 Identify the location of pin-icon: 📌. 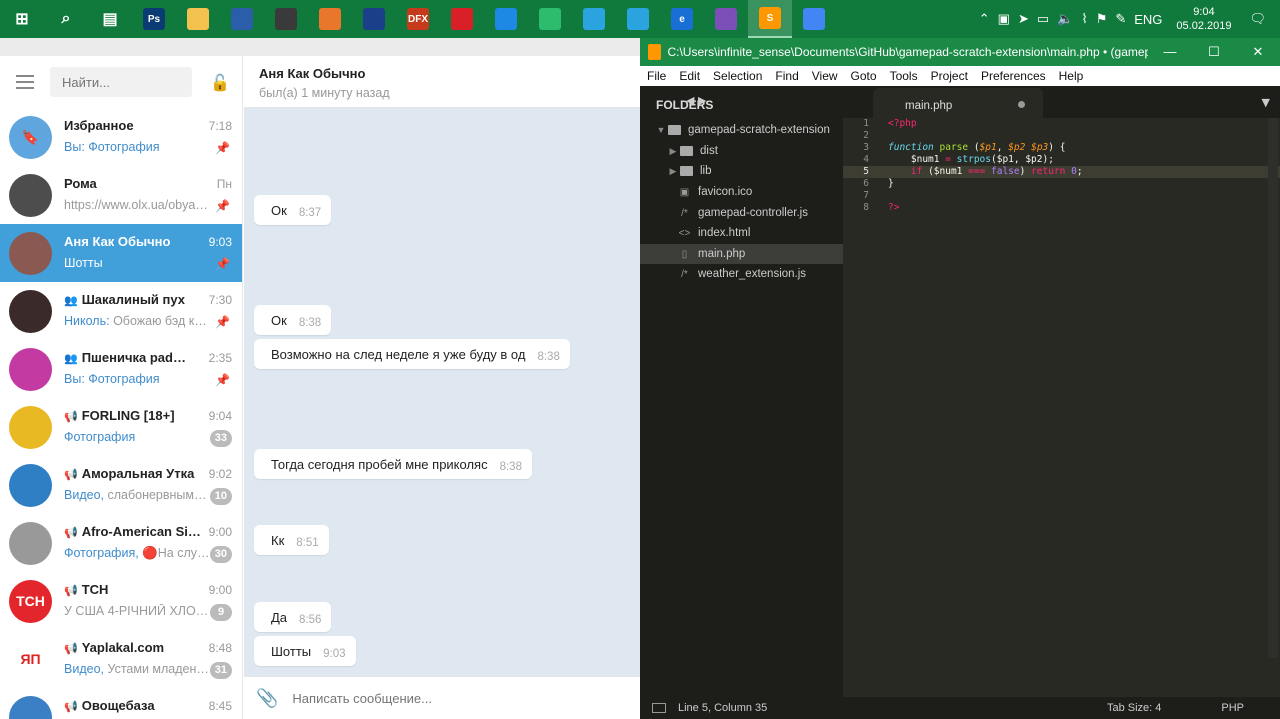
(222, 264).